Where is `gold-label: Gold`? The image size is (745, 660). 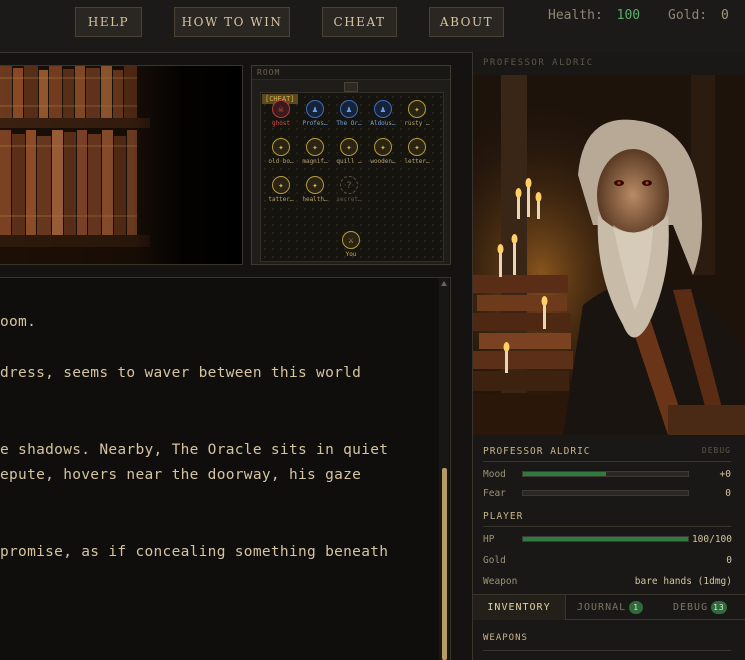 gold-label: Gold is located at coordinates (494, 560).